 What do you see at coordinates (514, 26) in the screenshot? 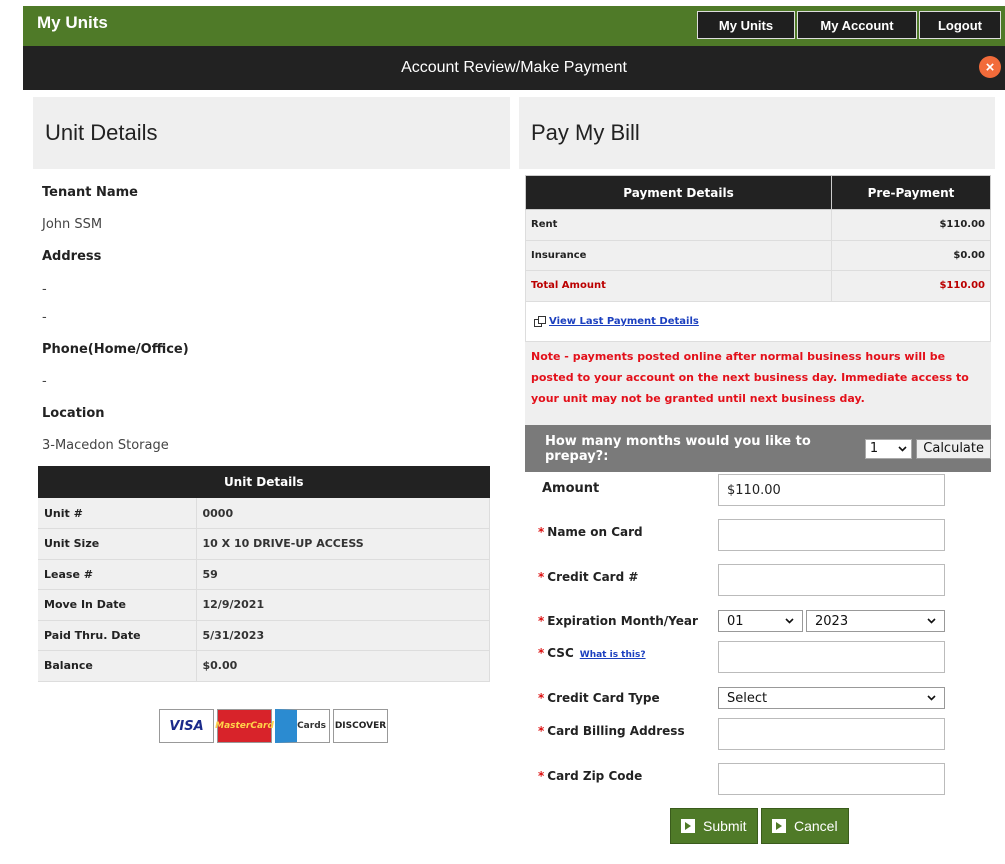
I see `top-nav-bar: My Units My Units My Account Logout` at bounding box center [514, 26].